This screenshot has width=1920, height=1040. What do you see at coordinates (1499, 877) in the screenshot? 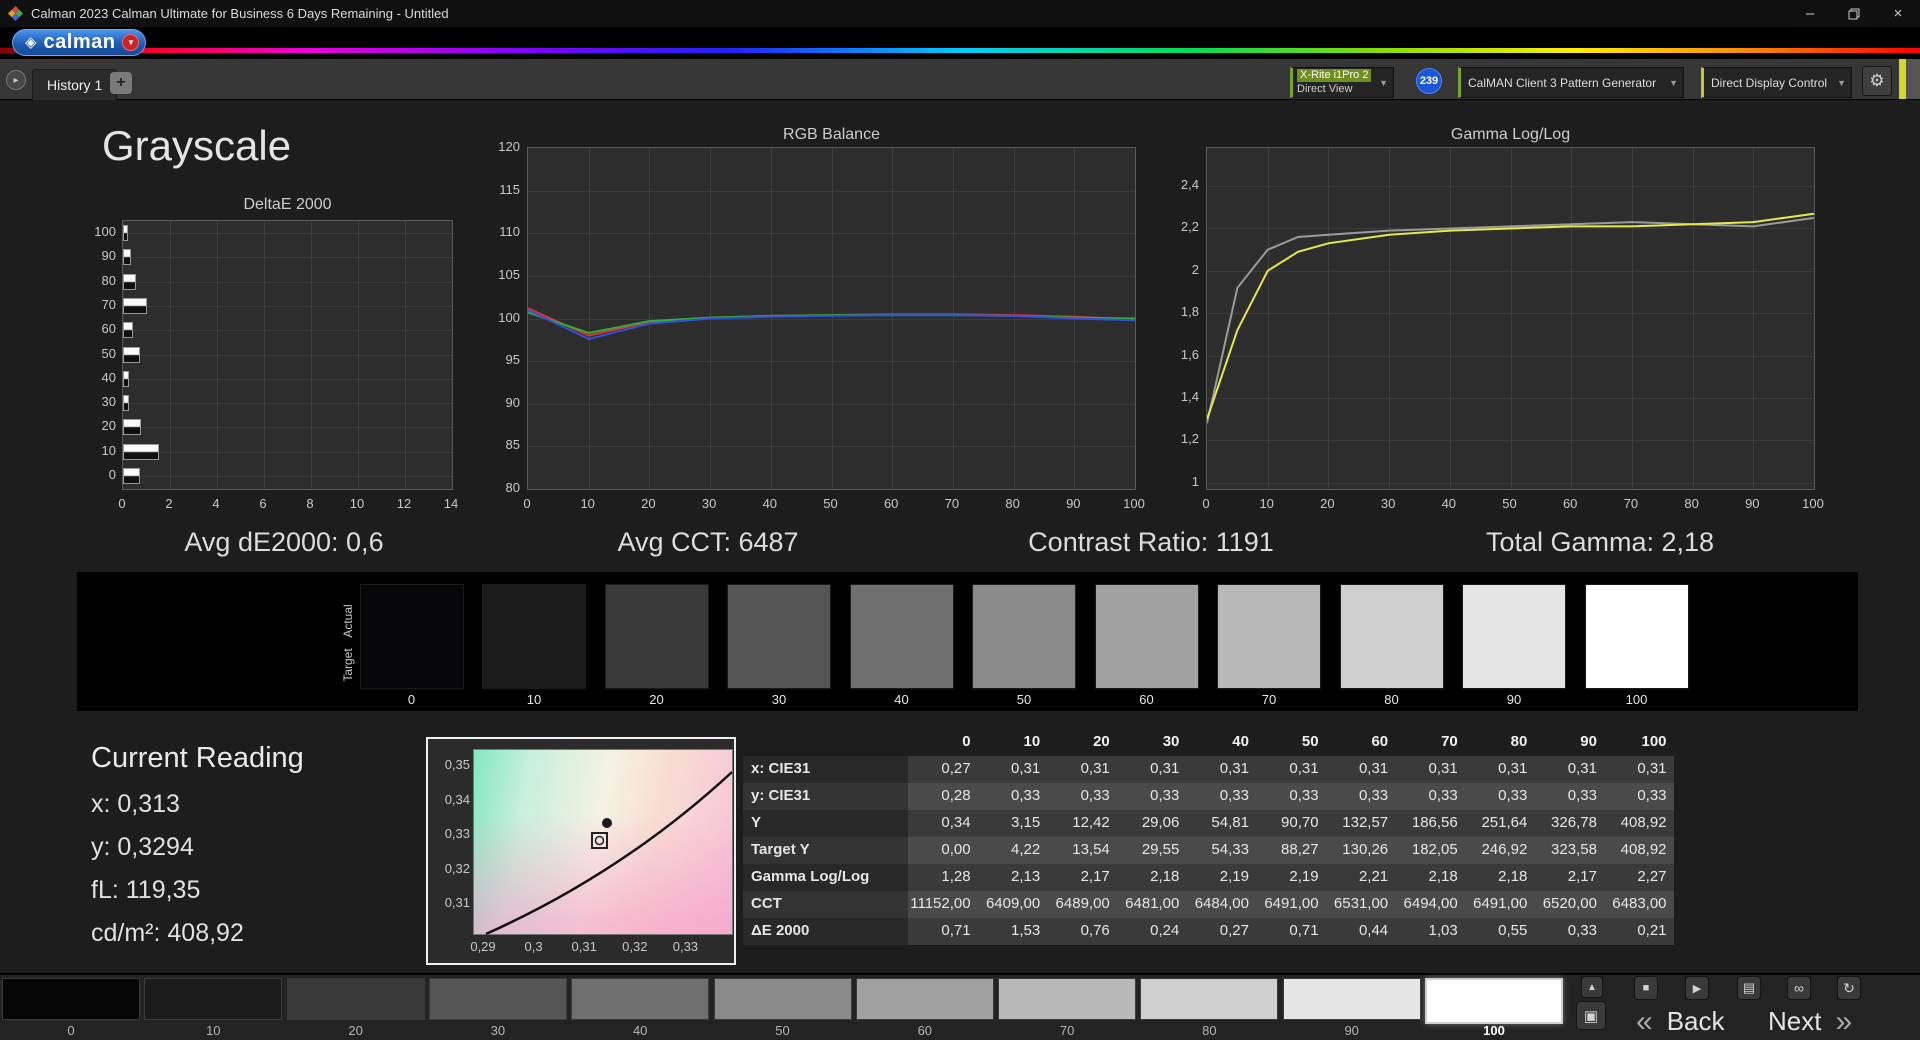
I see `table-cell: 2,18` at bounding box center [1499, 877].